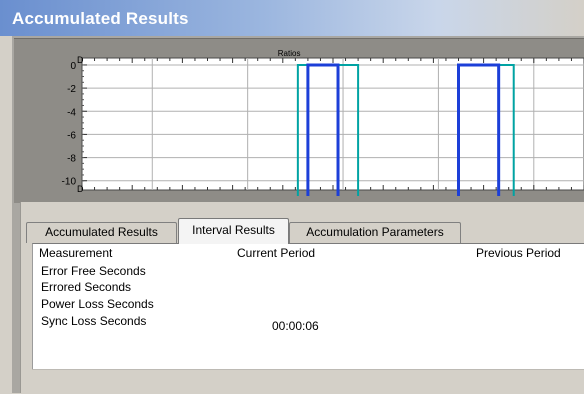  What do you see at coordinates (97, 304) in the screenshot?
I see `measurement-label: Power Loss Seconds` at bounding box center [97, 304].